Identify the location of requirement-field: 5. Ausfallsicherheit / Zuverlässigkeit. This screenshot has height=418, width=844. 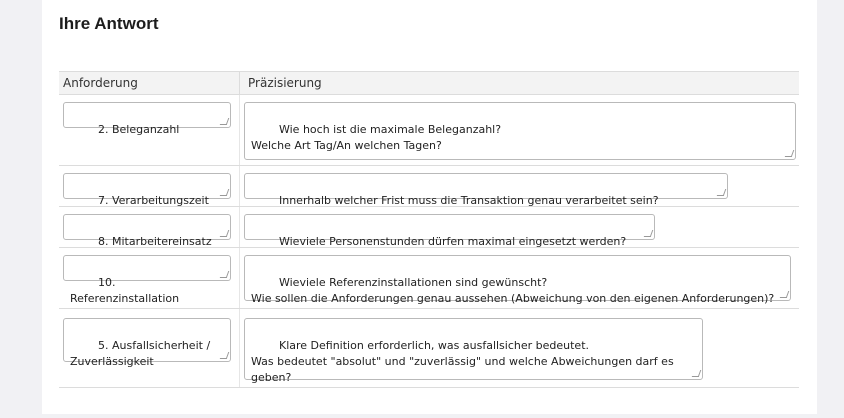
(147, 343).